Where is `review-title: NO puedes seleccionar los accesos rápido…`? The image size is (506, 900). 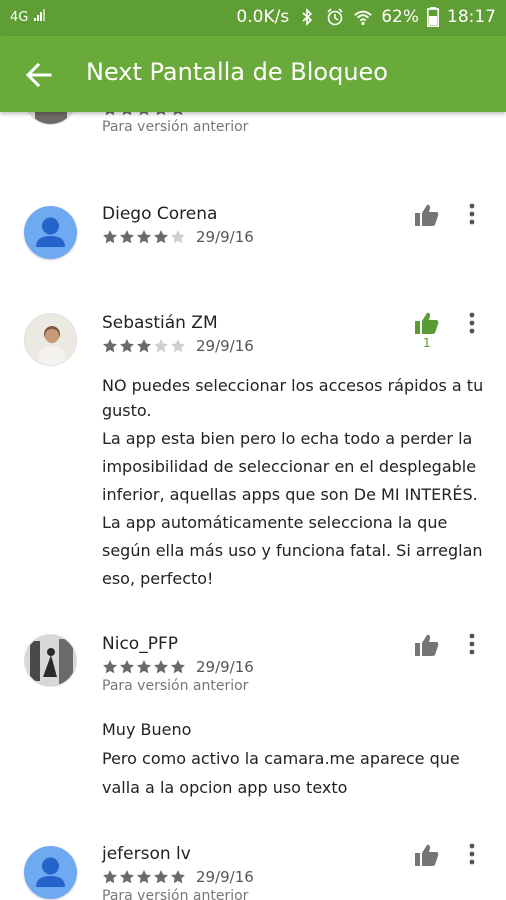
review-title: NO puedes seleccionar los accesos rápido… is located at coordinates (293, 398).